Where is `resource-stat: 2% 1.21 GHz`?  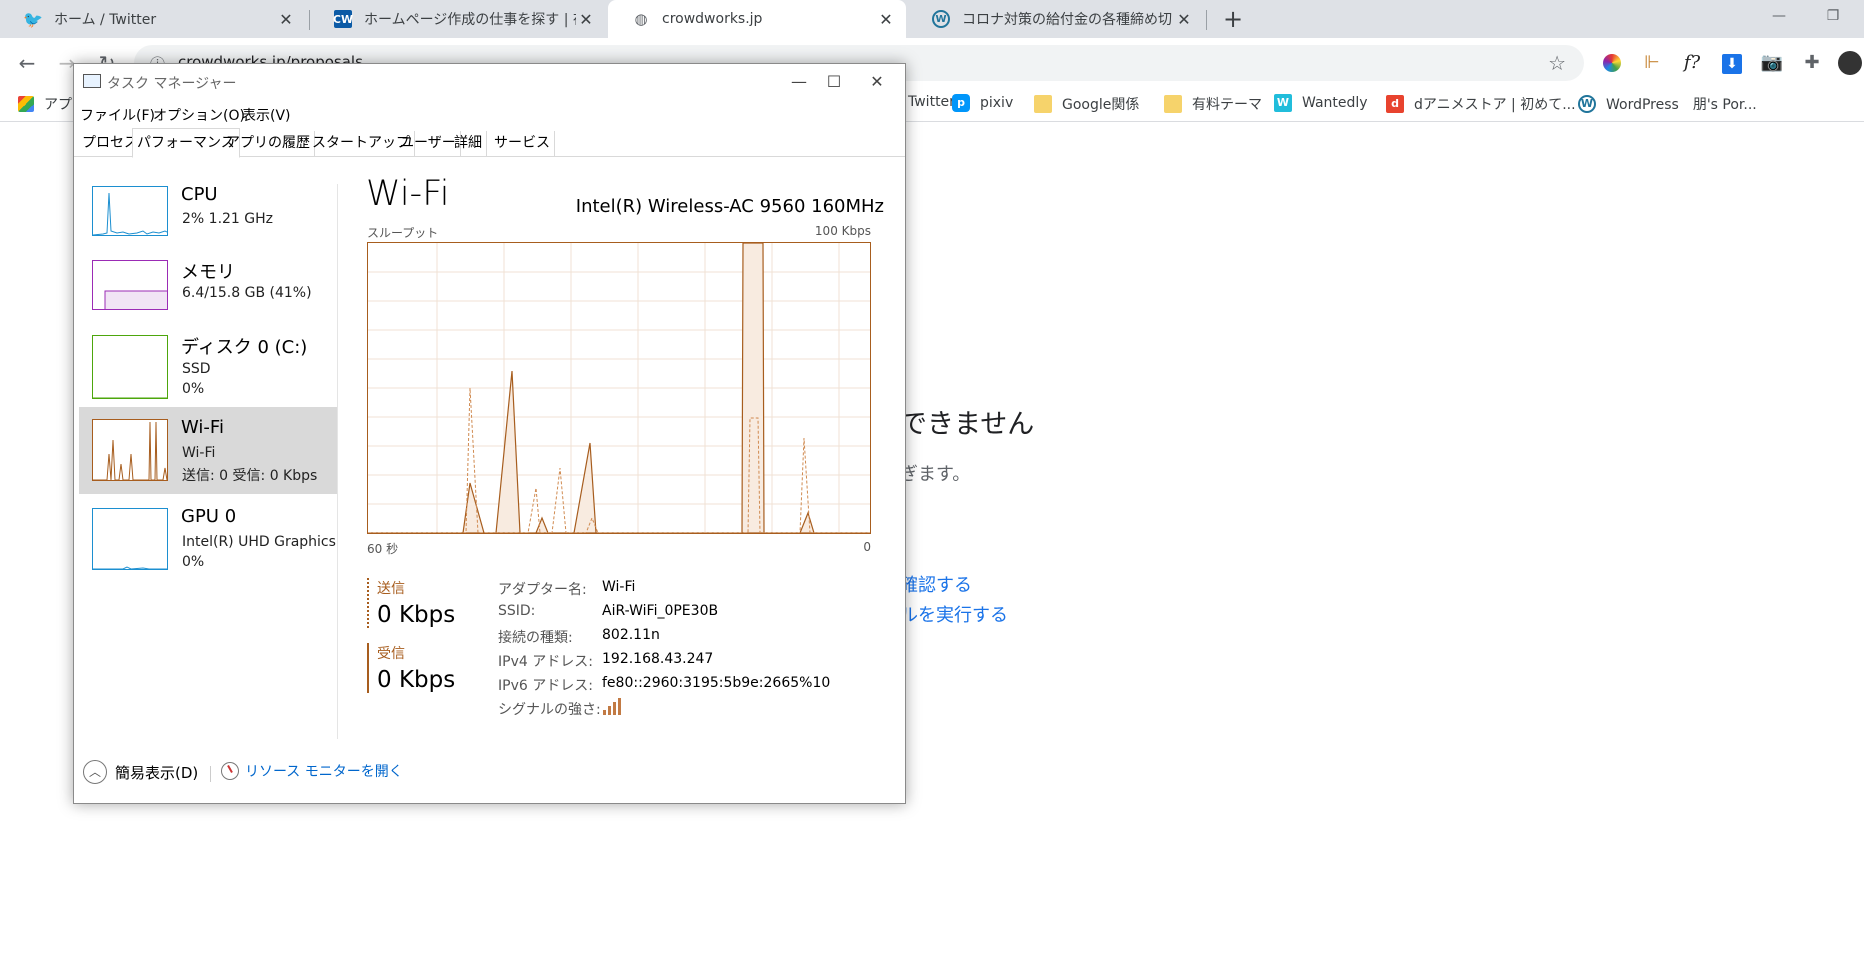
resource-stat: 2% 1.21 GHz is located at coordinates (228, 219).